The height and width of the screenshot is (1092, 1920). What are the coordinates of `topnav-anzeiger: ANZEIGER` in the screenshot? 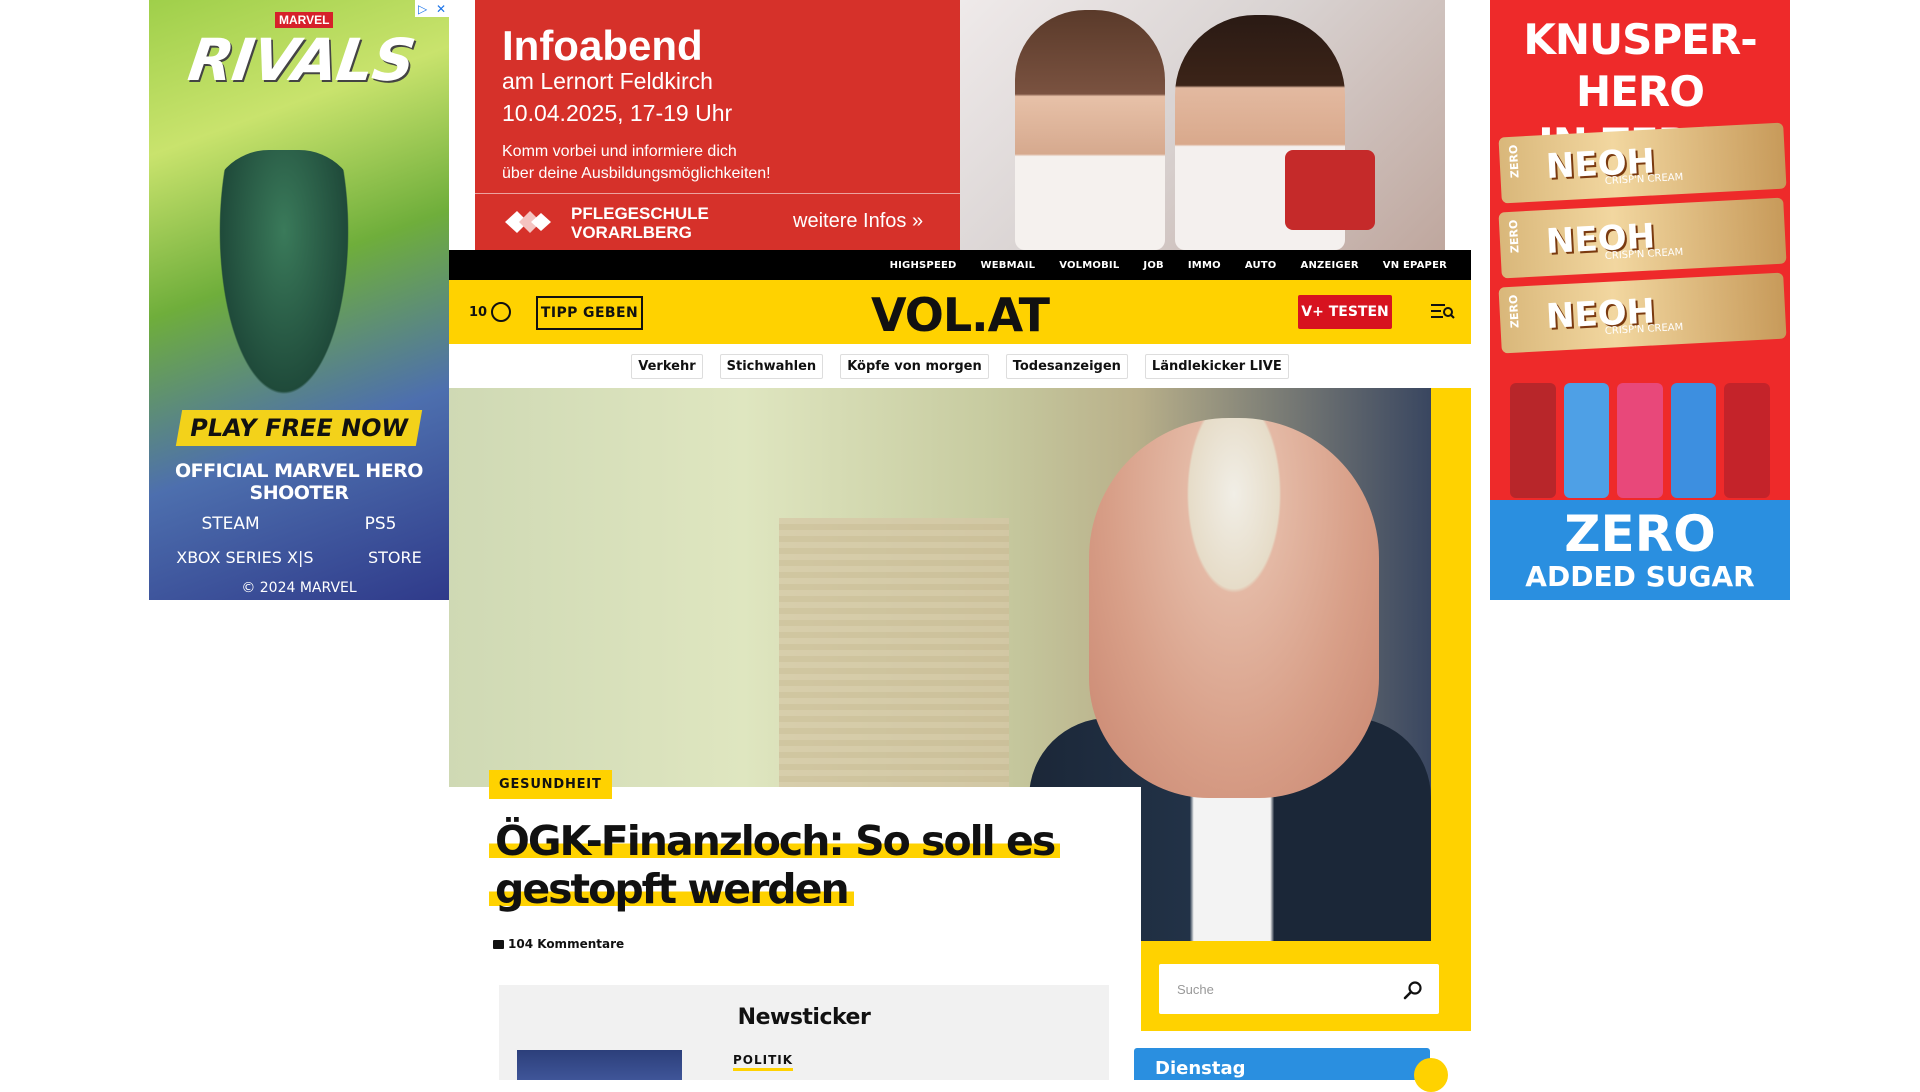 It's located at (1330, 265).